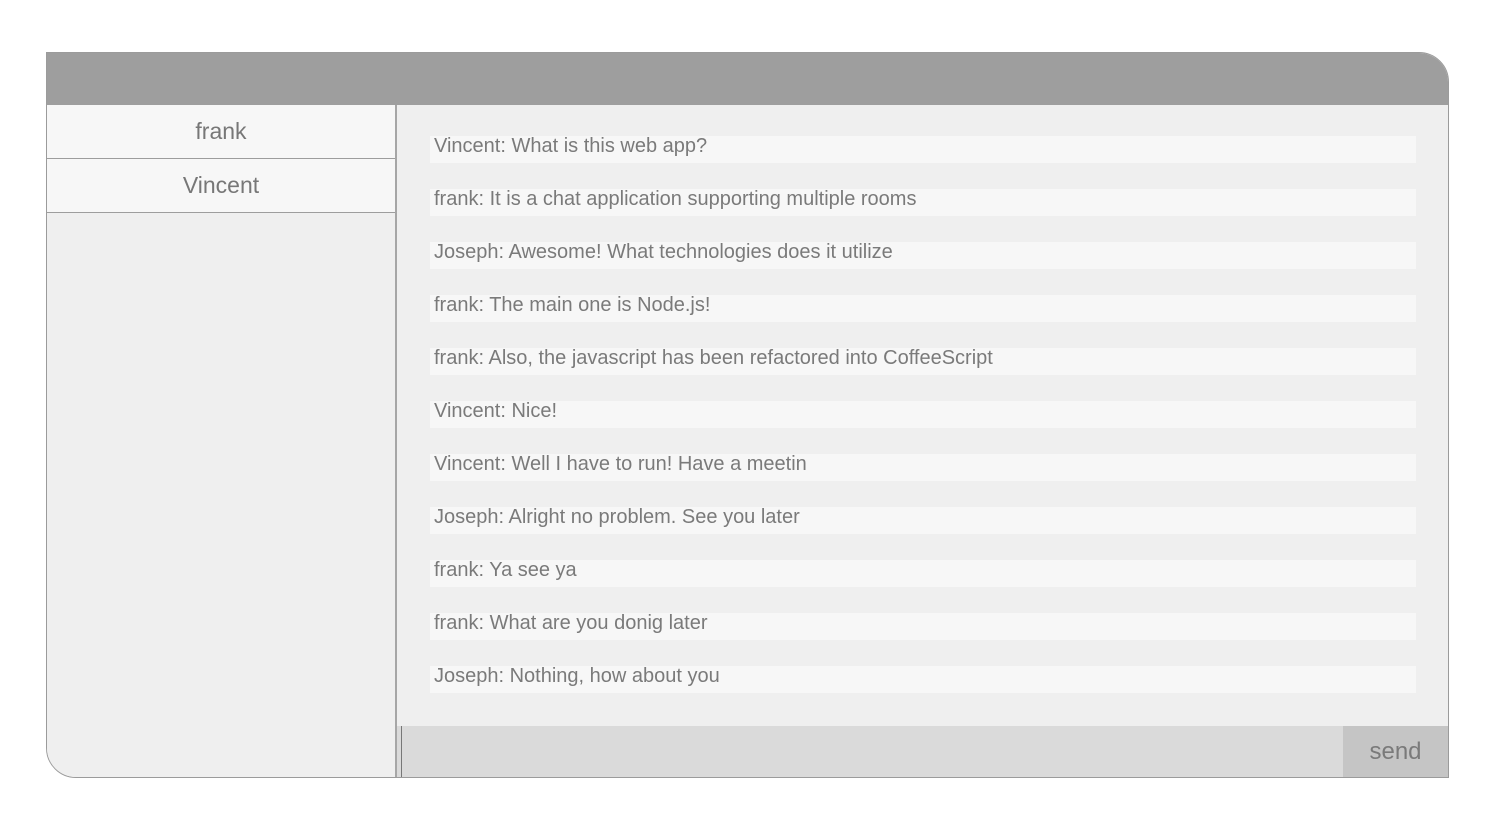 The width and height of the screenshot is (1512, 840). I want to click on message-item: Joseph: Nothing, how about you, so click(923, 679).